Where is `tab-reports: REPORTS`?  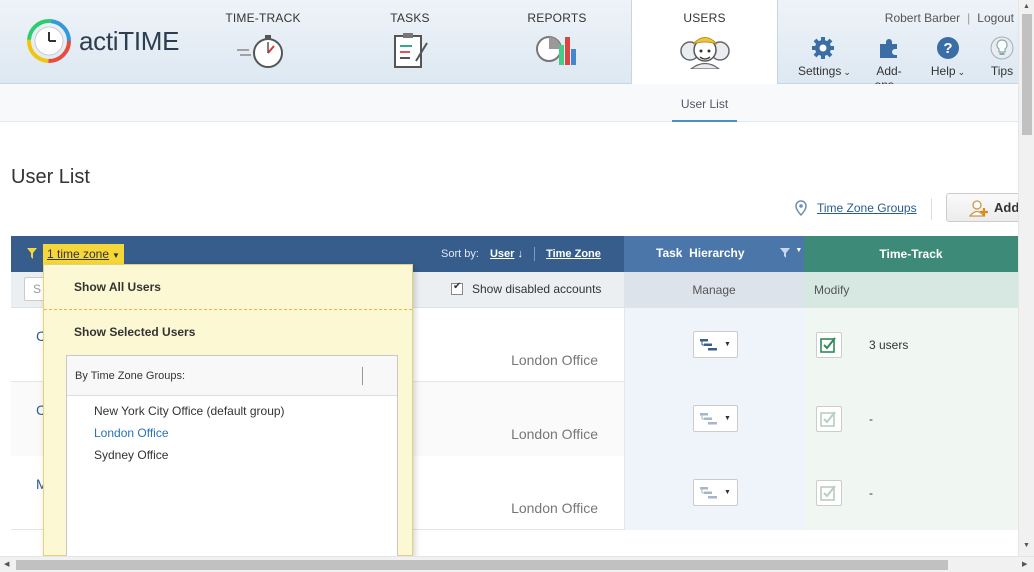 tab-reports: REPORTS is located at coordinates (557, 42).